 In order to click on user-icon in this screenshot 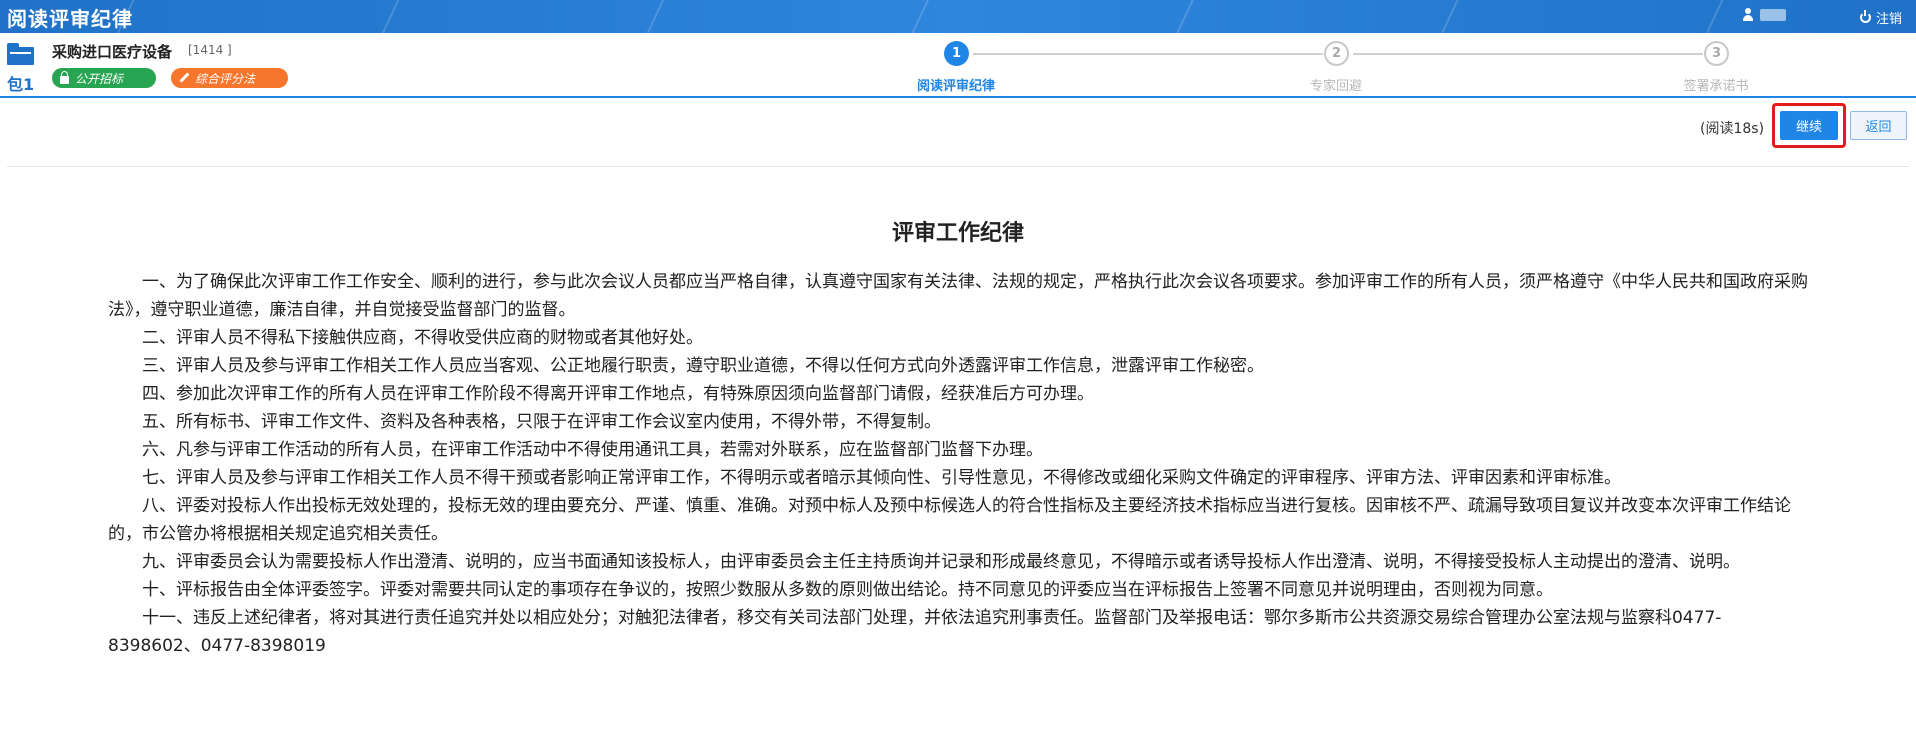, I will do `click(1748, 14)`.